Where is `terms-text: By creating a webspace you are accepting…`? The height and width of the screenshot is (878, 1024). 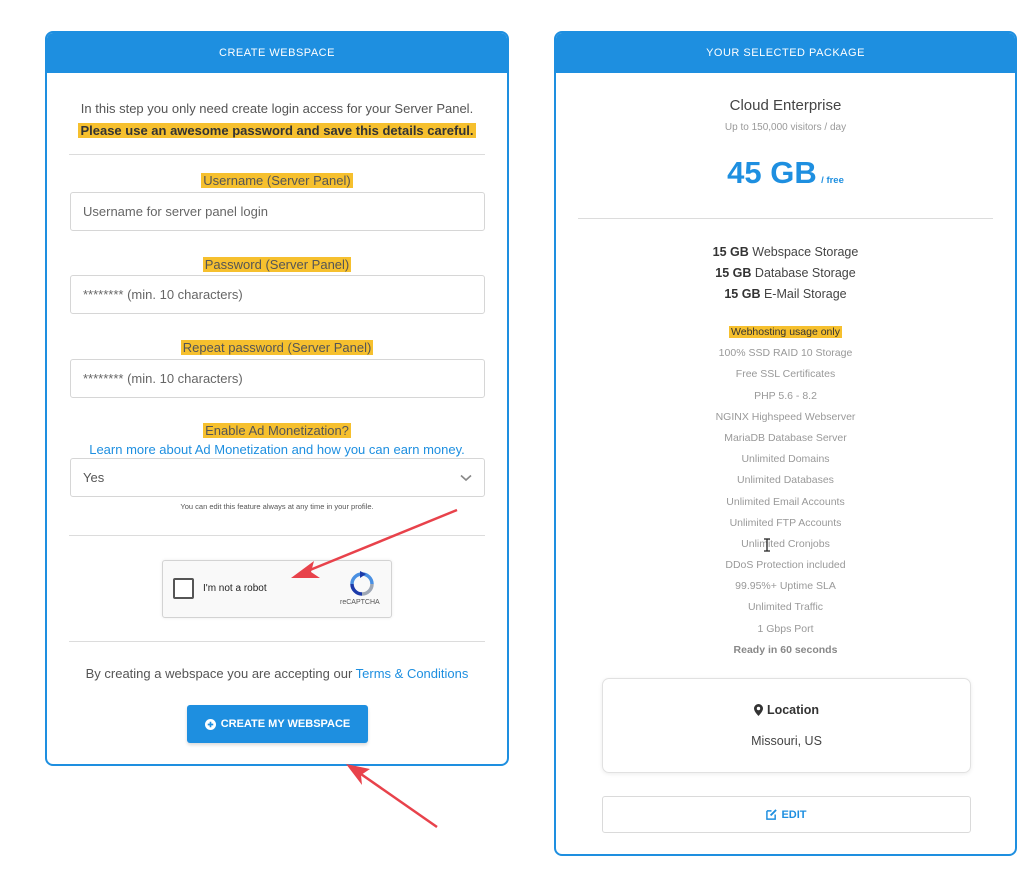 terms-text: By creating a webspace you are accepting… is located at coordinates (277, 673).